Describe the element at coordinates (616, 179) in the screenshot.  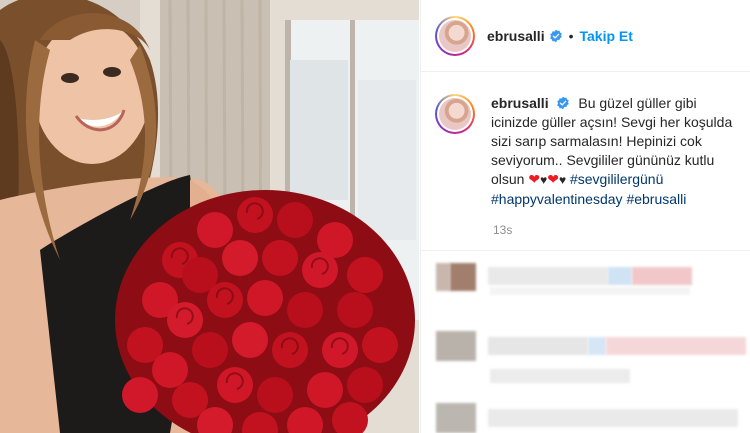
I see `hashtag-link: #sevgililergünü` at that location.